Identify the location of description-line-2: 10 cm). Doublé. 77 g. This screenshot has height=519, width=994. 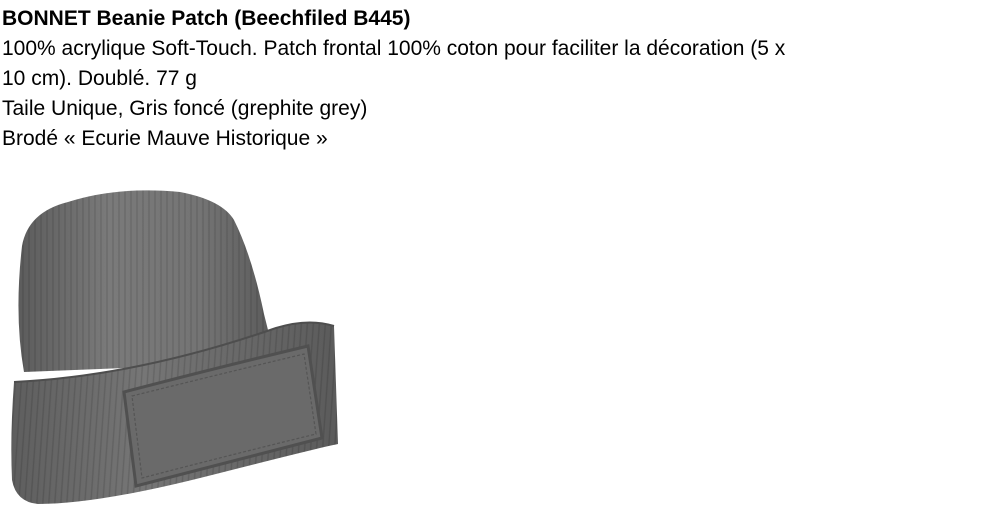
(99, 78).